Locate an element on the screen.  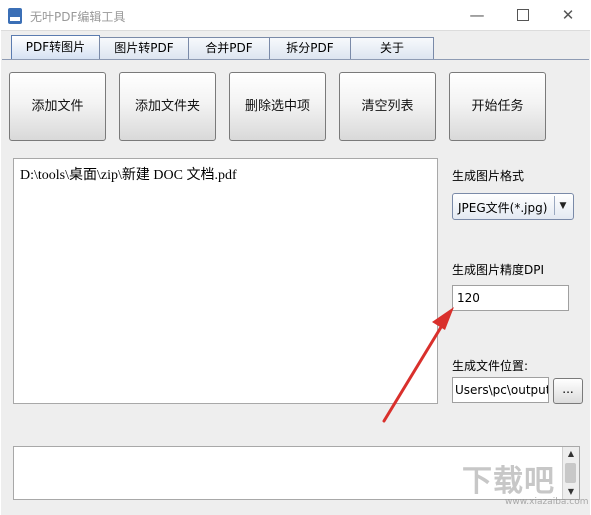
maximize-icon is located at coordinates (523, 15).